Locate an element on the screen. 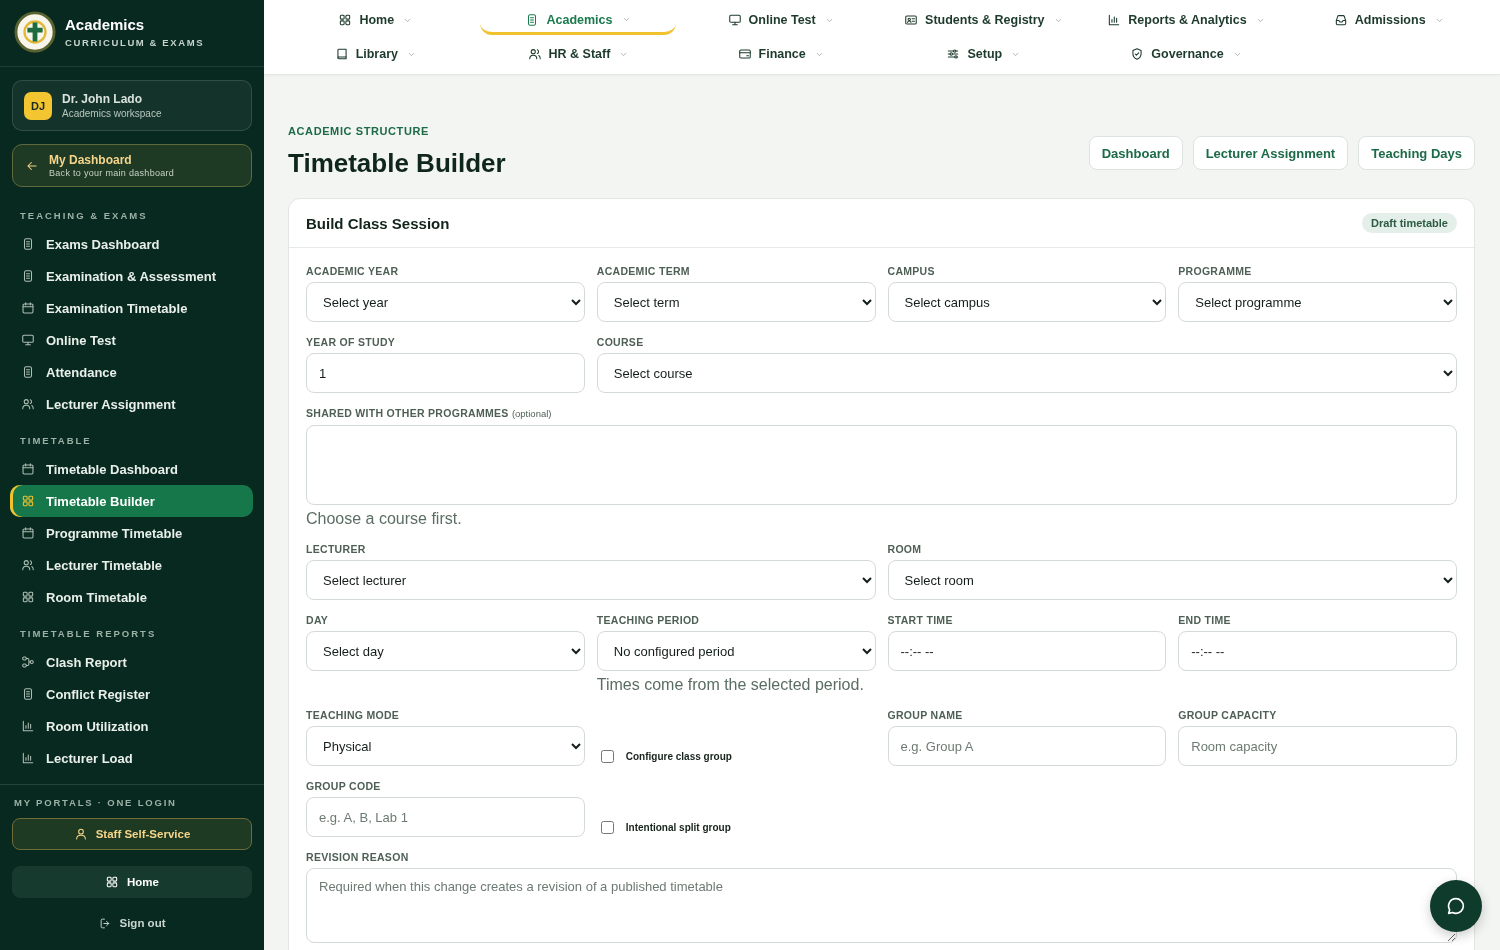 The width and height of the screenshot is (1500, 950). nav-tab: HR & Staff is located at coordinates (578, 54).